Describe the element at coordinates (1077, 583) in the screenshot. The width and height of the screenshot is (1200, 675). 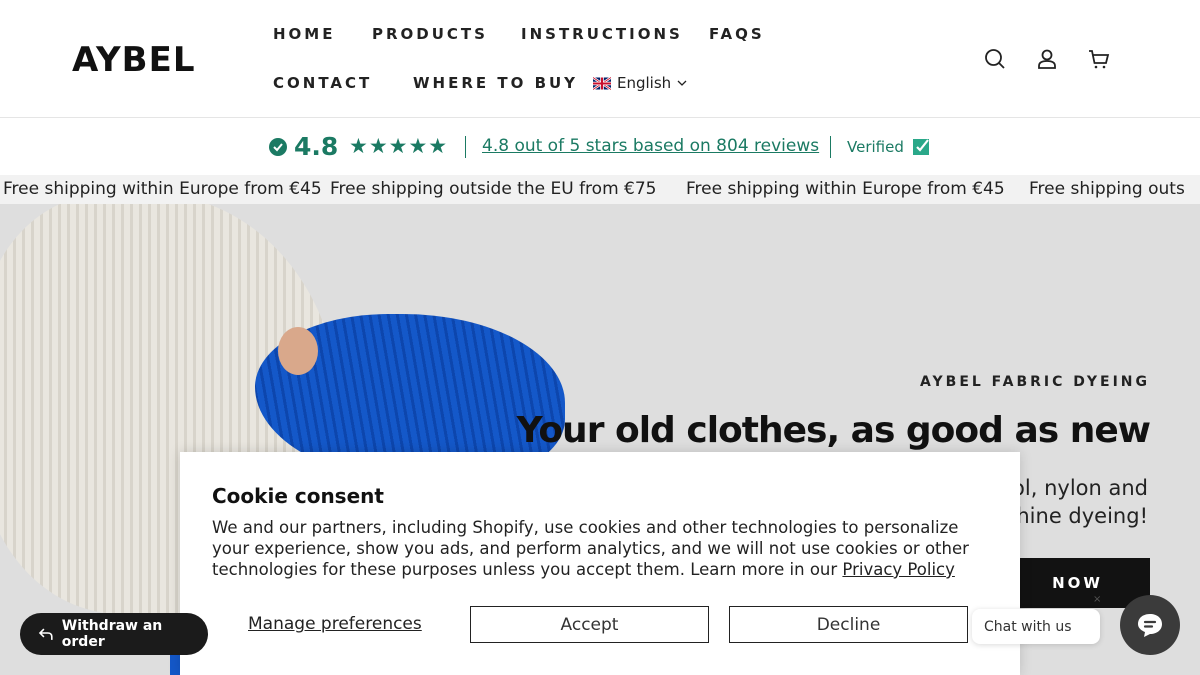
I see `hero-cta-button: NOW` at that location.